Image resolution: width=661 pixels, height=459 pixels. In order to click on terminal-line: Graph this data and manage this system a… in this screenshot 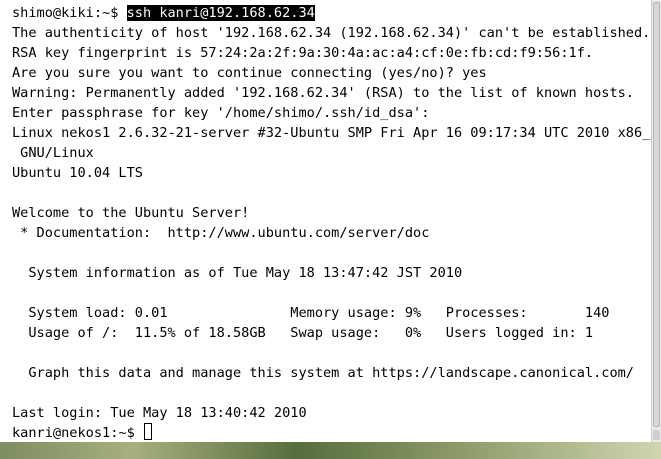, I will do `click(323, 373)`.